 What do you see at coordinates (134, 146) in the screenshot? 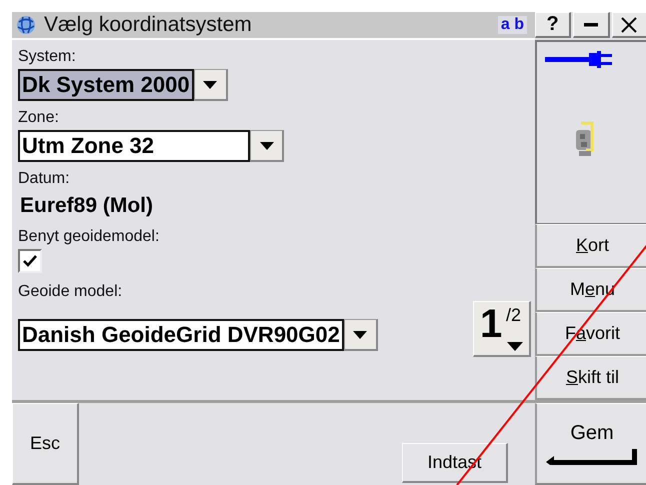
I see `dropdown-field: Utm Zone 32` at bounding box center [134, 146].